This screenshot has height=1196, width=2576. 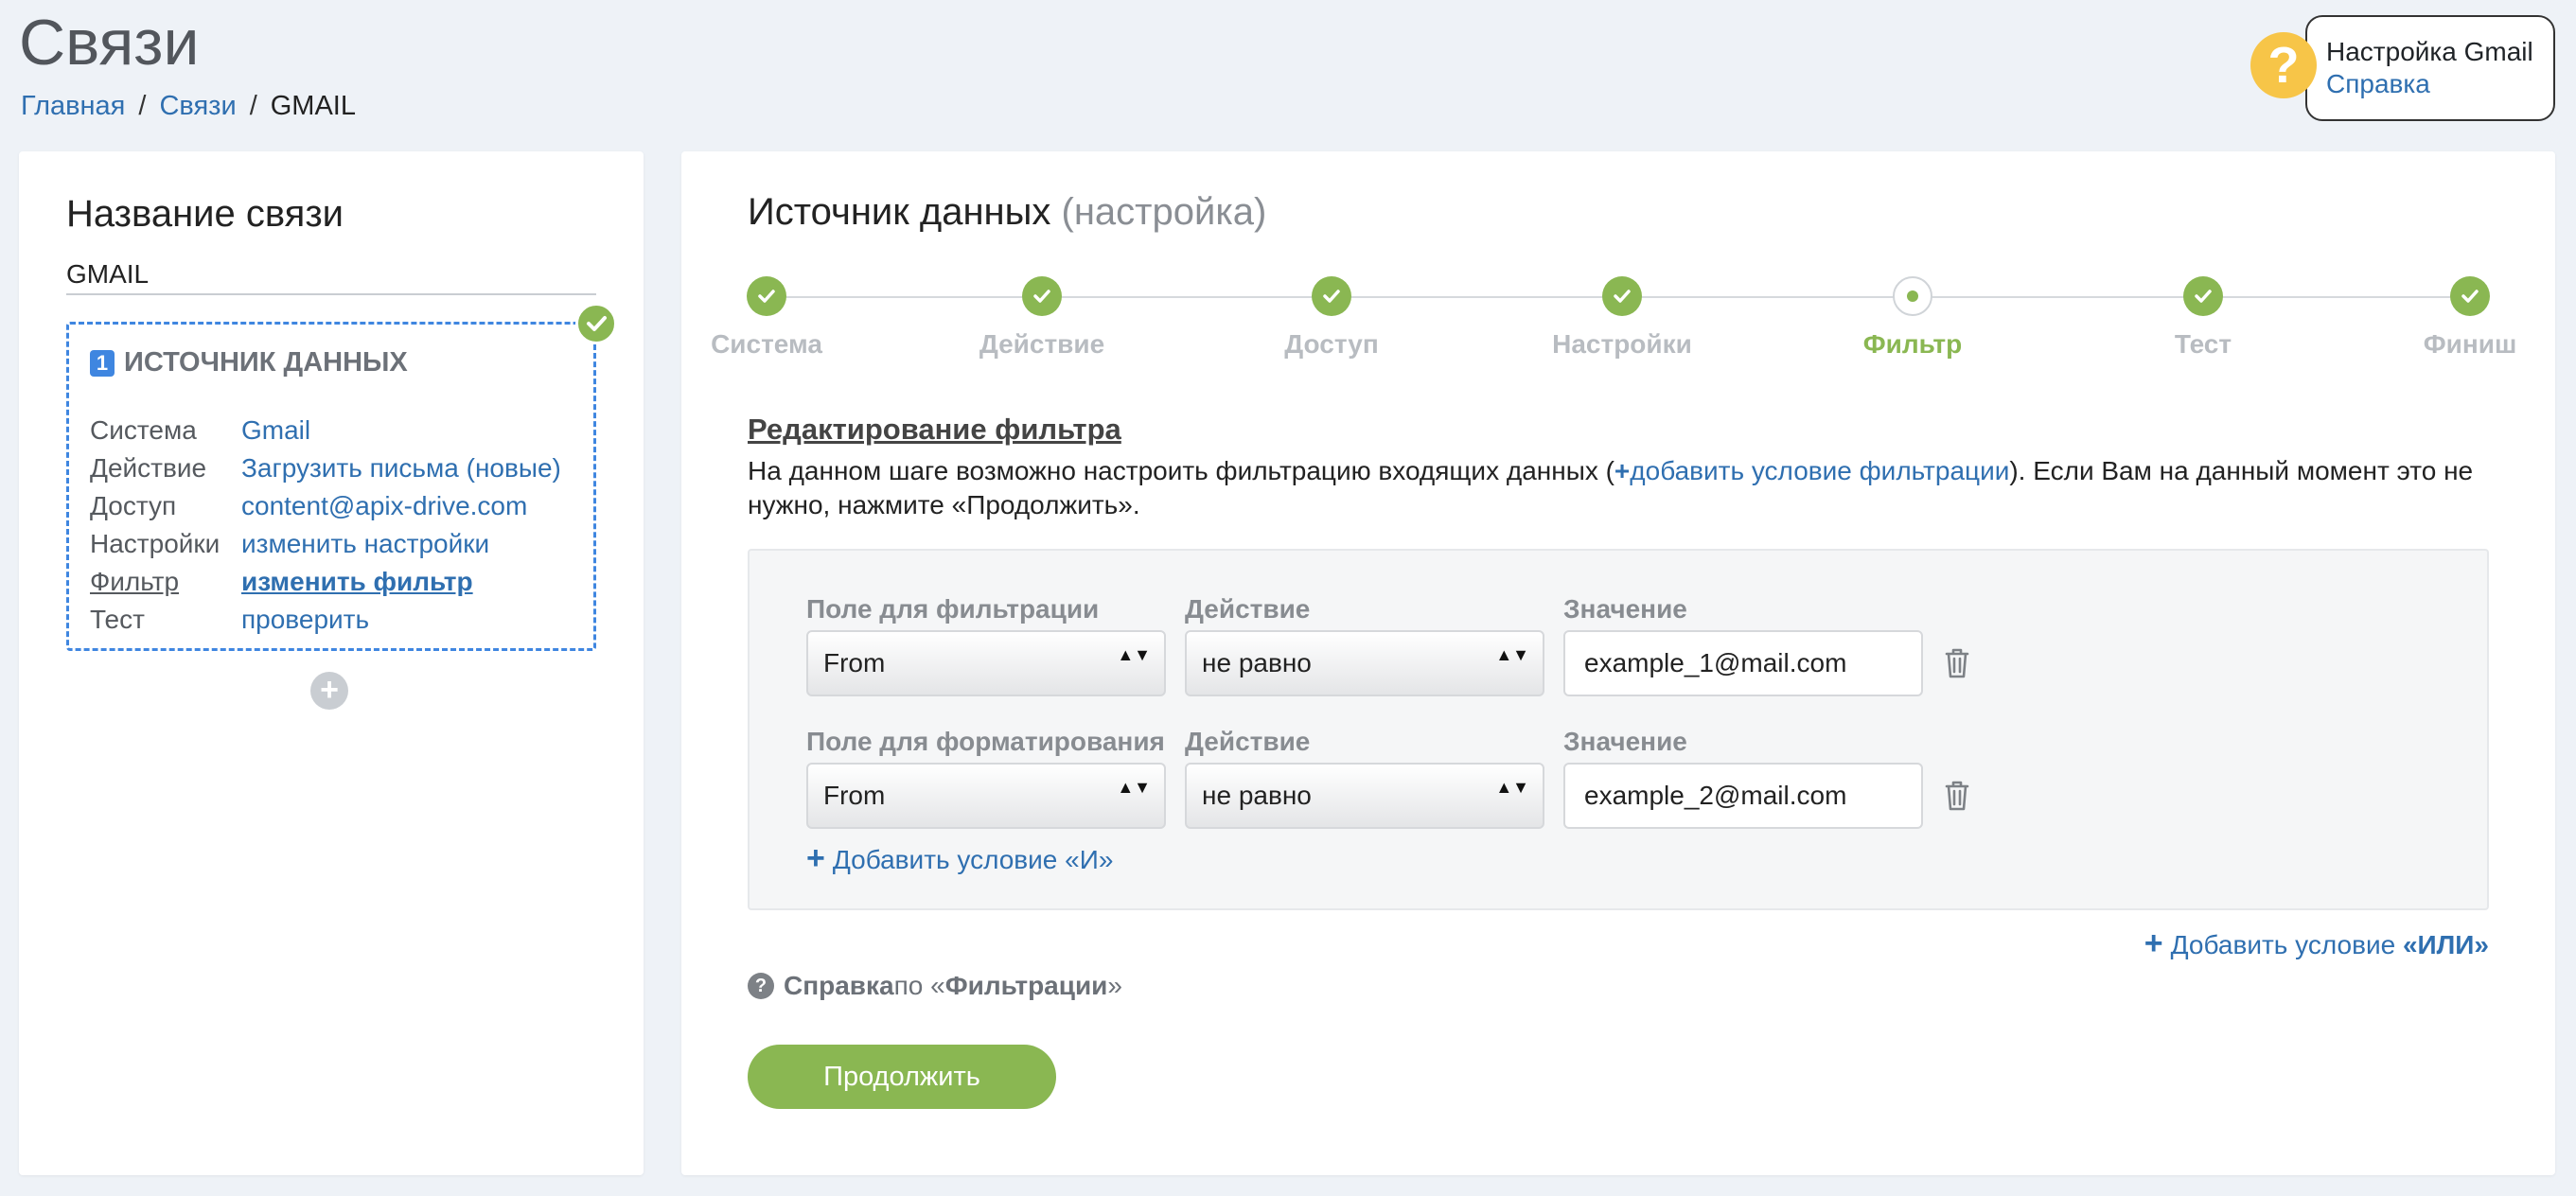 What do you see at coordinates (1743, 796) in the screenshot?
I see `filter-value-input: example_2@mail.com` at bounding box center [1743, 796].